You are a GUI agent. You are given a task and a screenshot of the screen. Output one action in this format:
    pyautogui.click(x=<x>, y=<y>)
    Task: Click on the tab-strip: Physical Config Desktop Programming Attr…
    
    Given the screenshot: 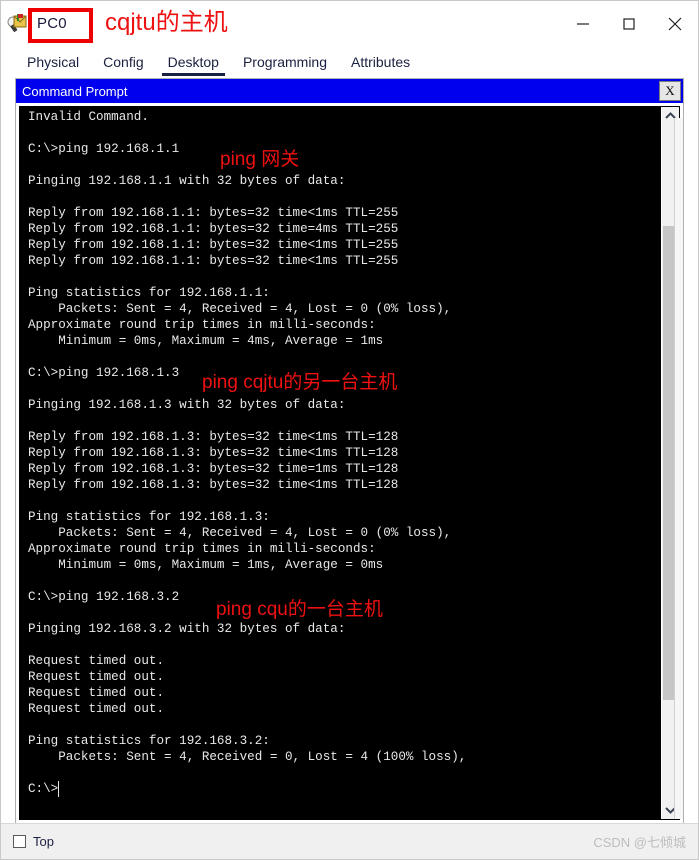 What is the action you would take?
    pyautogui.click(x=349, y=62)
    